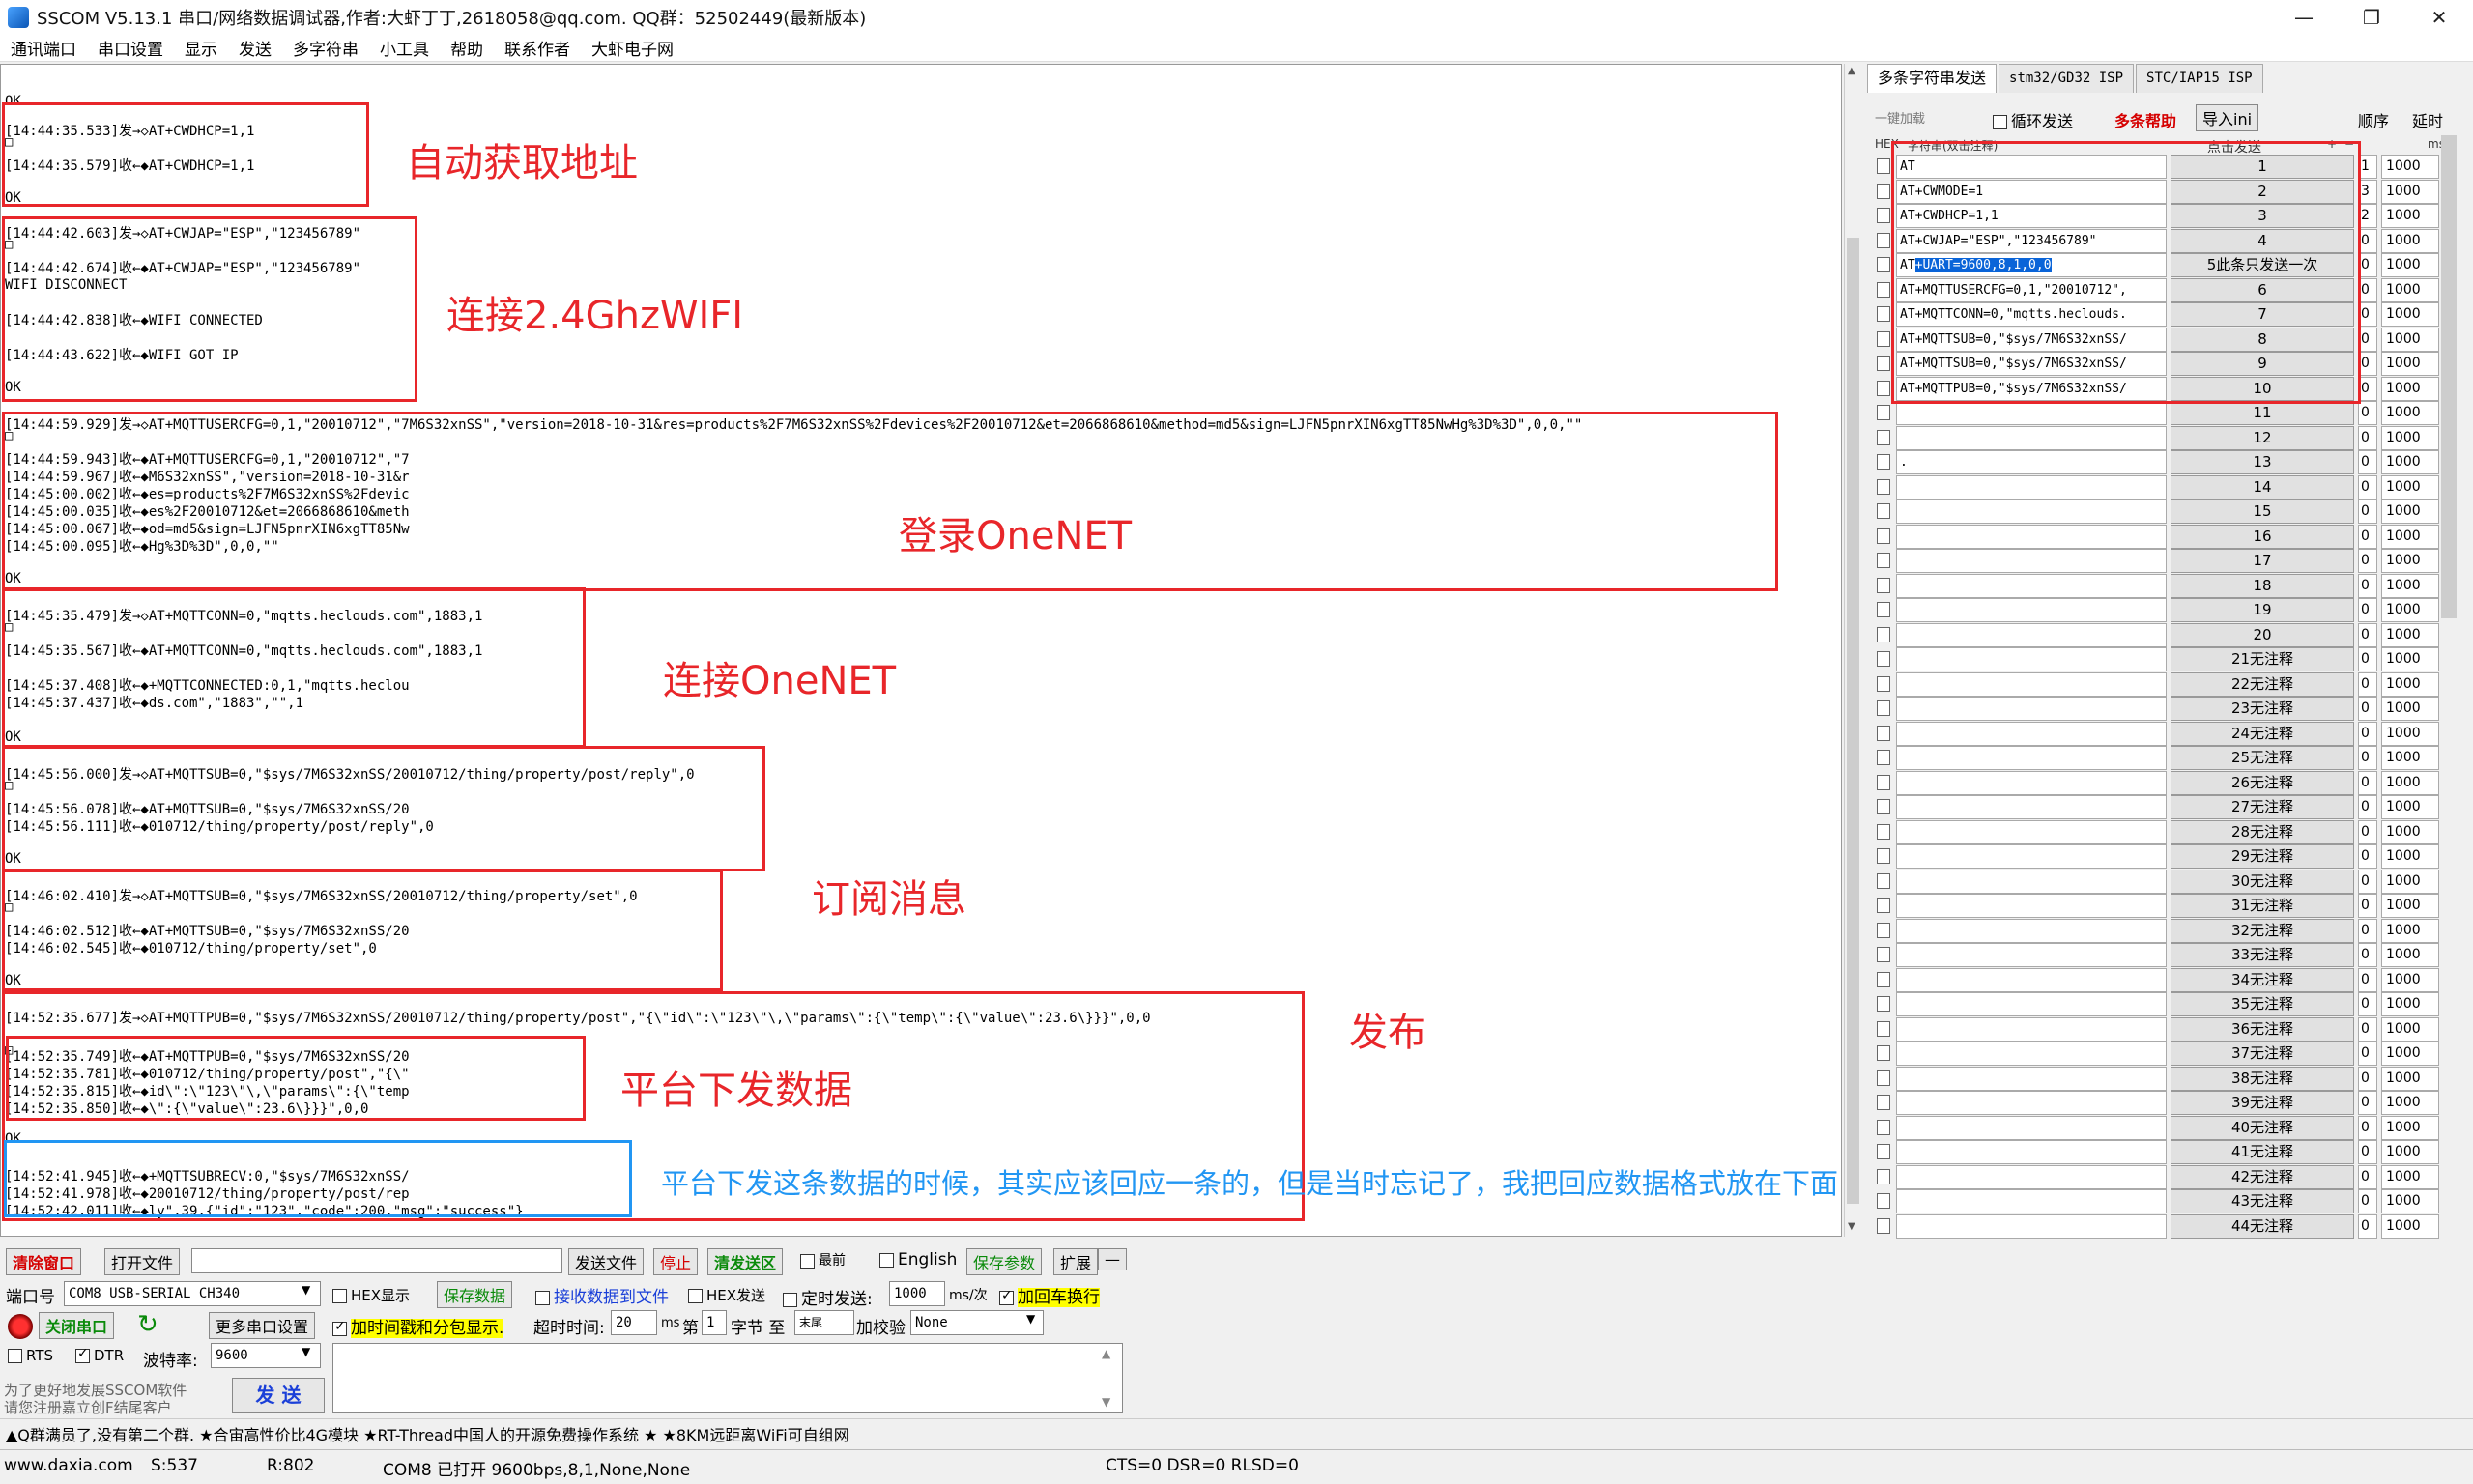 This screenshot has width=2473, height=1484. What do you see at coordinates (726, 1295) in the screenshot?
I see `hex-send-checkbox: HEX发送` at bounding box center [726, 1295].